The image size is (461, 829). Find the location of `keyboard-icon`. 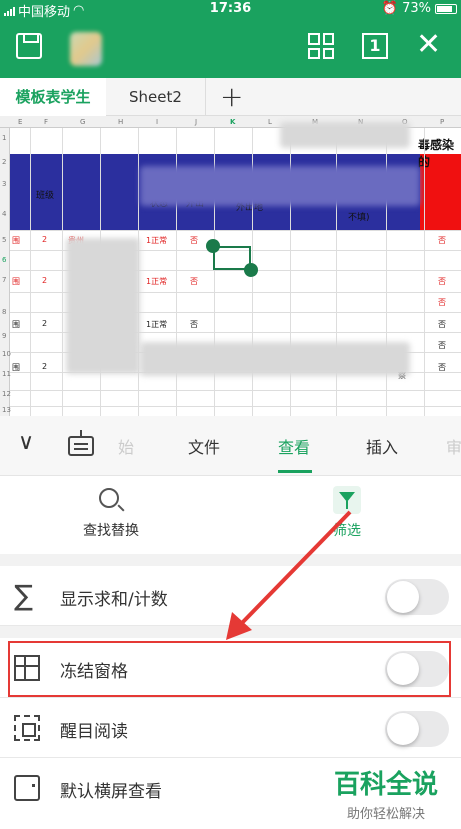

keyboard-icon is located at coordinates (81, 443).